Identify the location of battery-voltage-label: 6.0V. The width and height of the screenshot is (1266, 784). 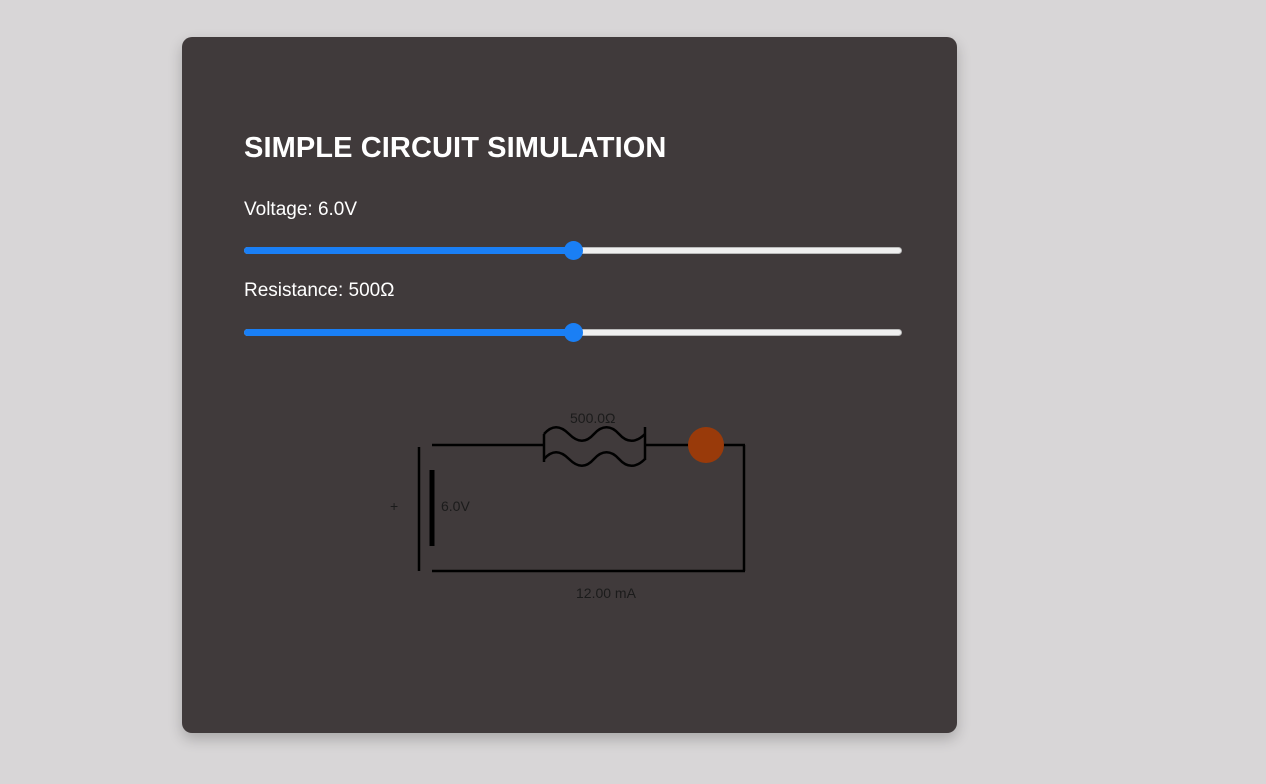
(455, 506).